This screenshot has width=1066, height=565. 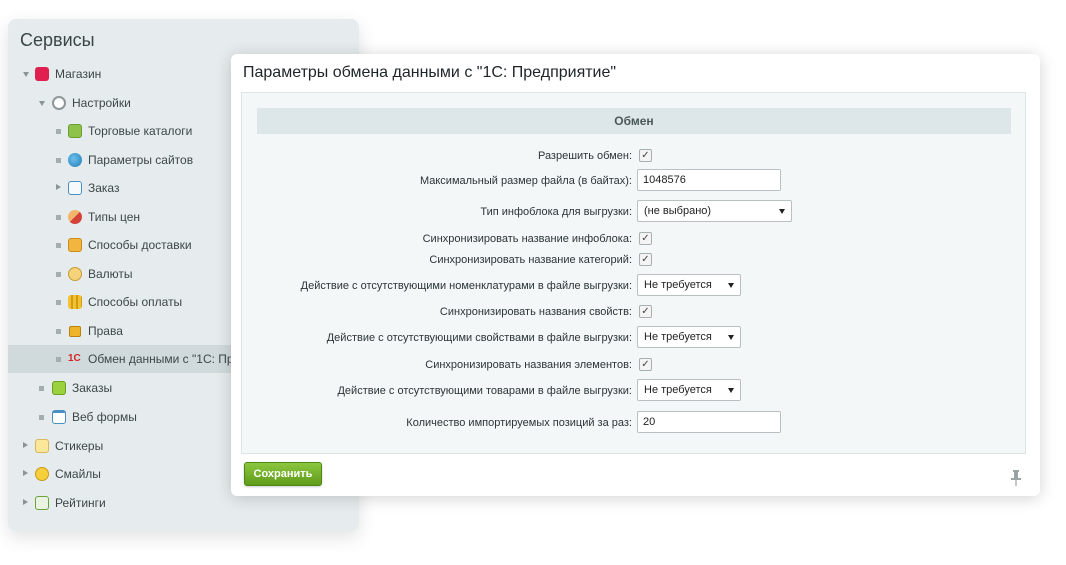 I want to click on sticker-icon, so click(x=42, y=446).